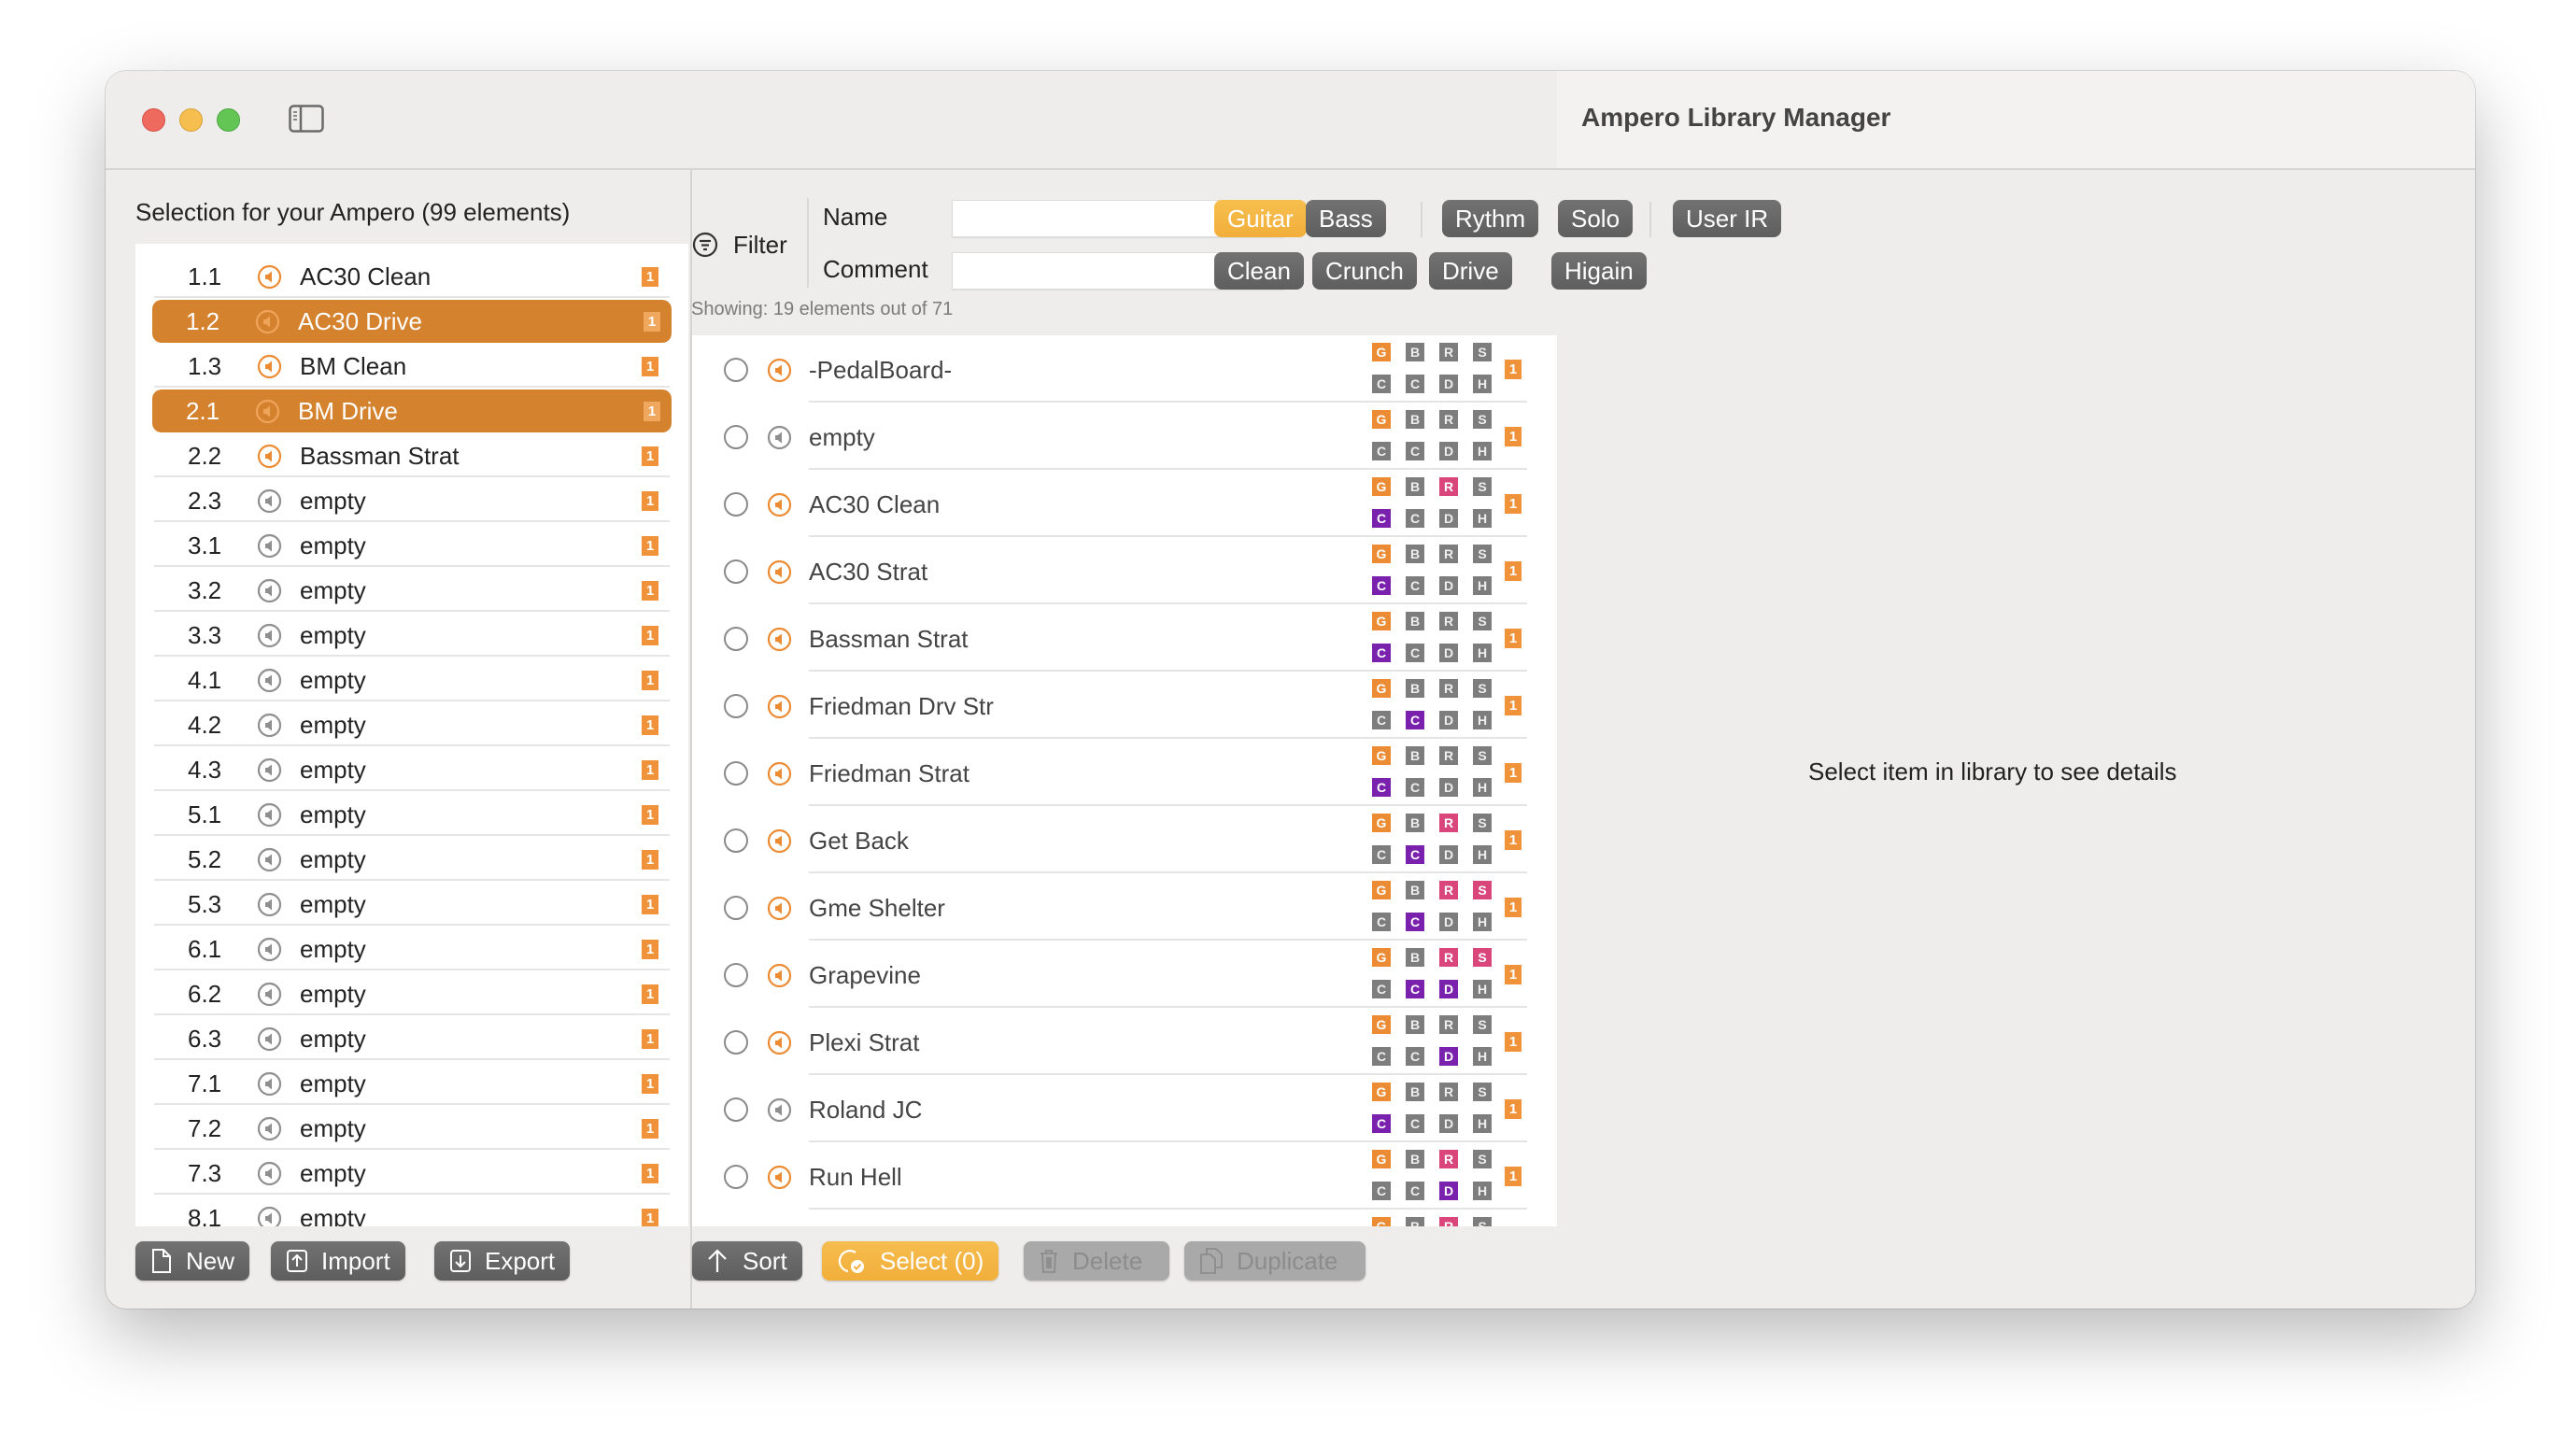 The image size is (2576, 1444). What do you see at coordinates (412, 456) in the screenshot?
I see `selection-list-item: 2.2 Bassman Strat 1` at bounding box center [412, 456].